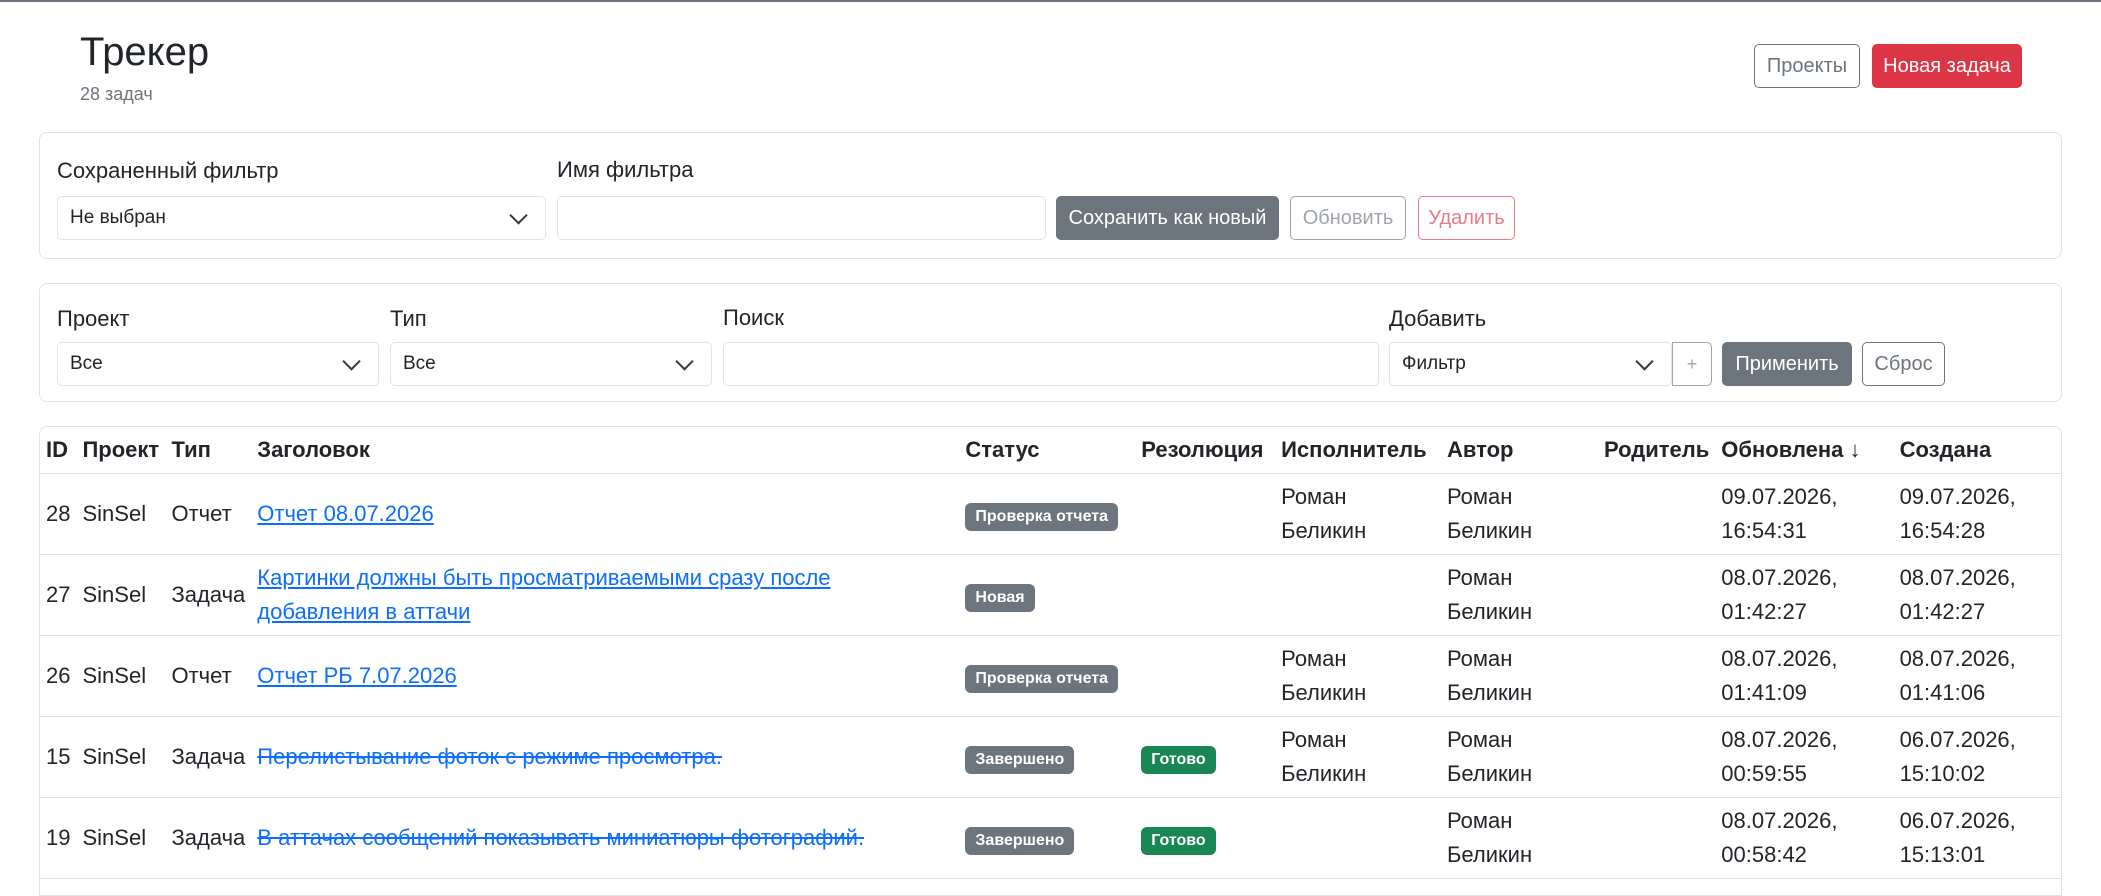 This screenshot has height=896, width=2101. What do you see at coordinates (419, 363) in the screenshot?
I see `type-selected: Все` at bounding box center [419, 363].